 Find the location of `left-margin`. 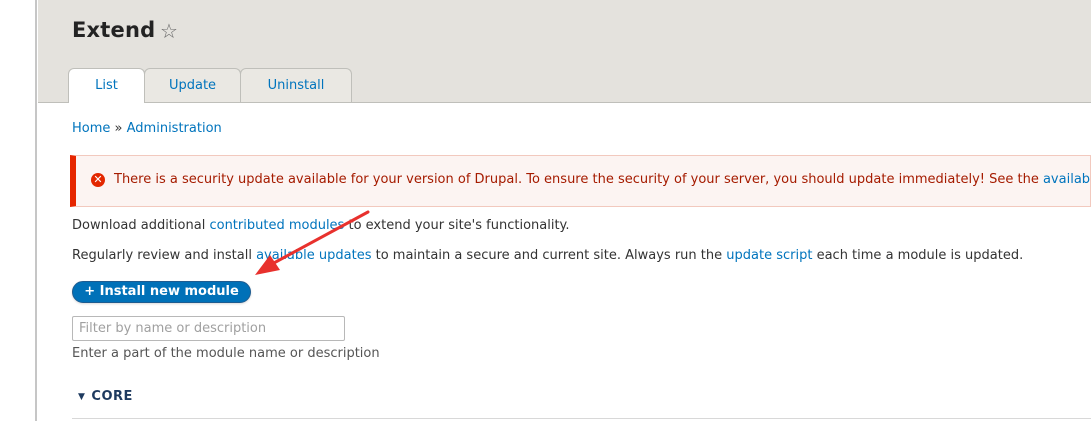

left-margin is located at coordinates (17, 210).